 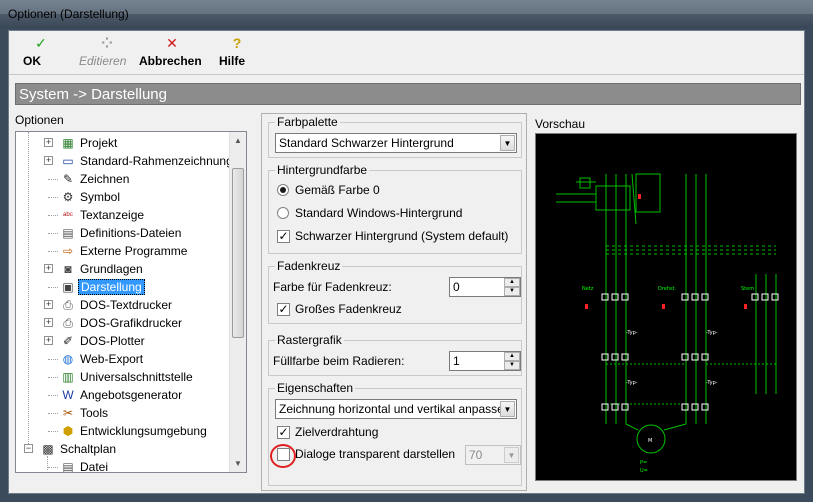 What do you see at coordinates (283, 236) in the screenshot?
I see `checkbox-black-background: ✓` at bounding box center [283, 236].